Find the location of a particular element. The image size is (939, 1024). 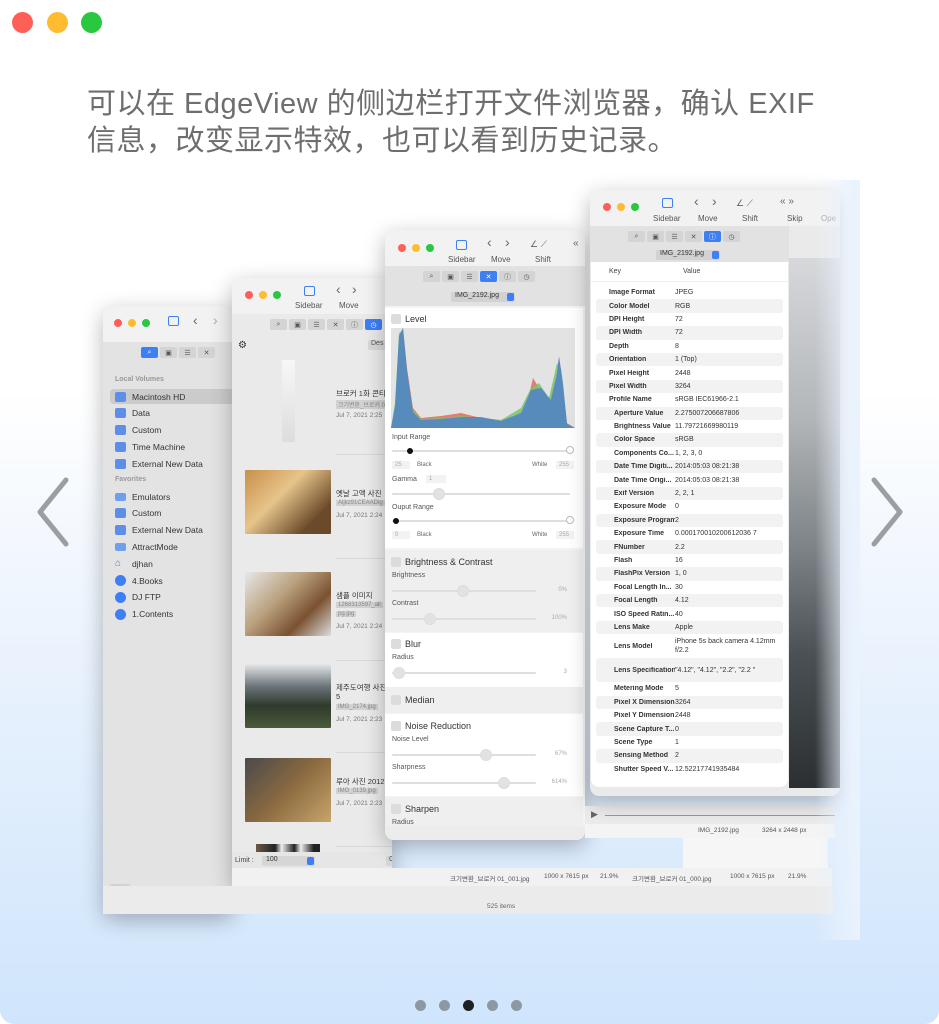

output-range-slider is located at coordinates (481, 521).